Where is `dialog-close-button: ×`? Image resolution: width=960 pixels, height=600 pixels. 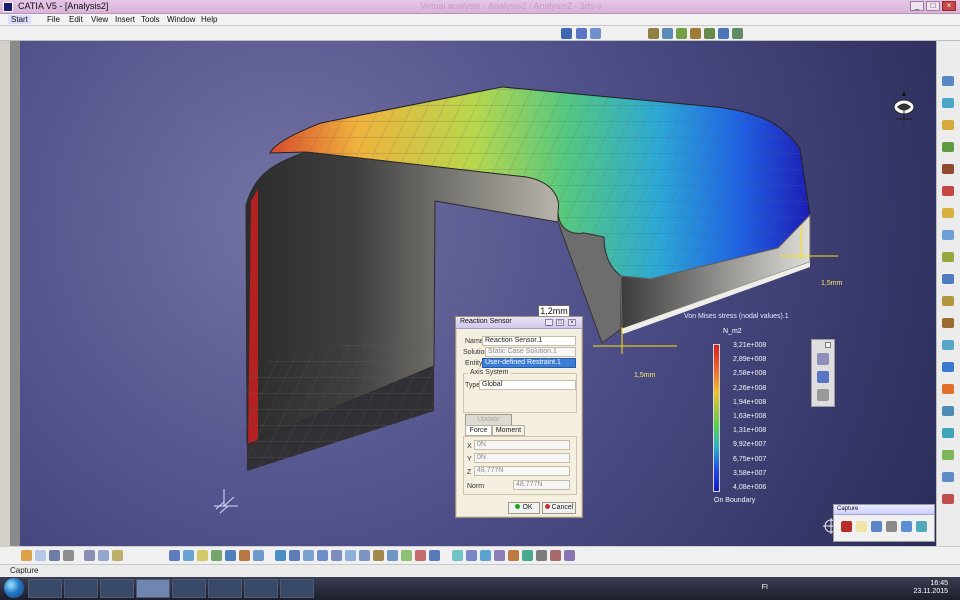
dialog-close-button: × is located at coordinates (572, 322).